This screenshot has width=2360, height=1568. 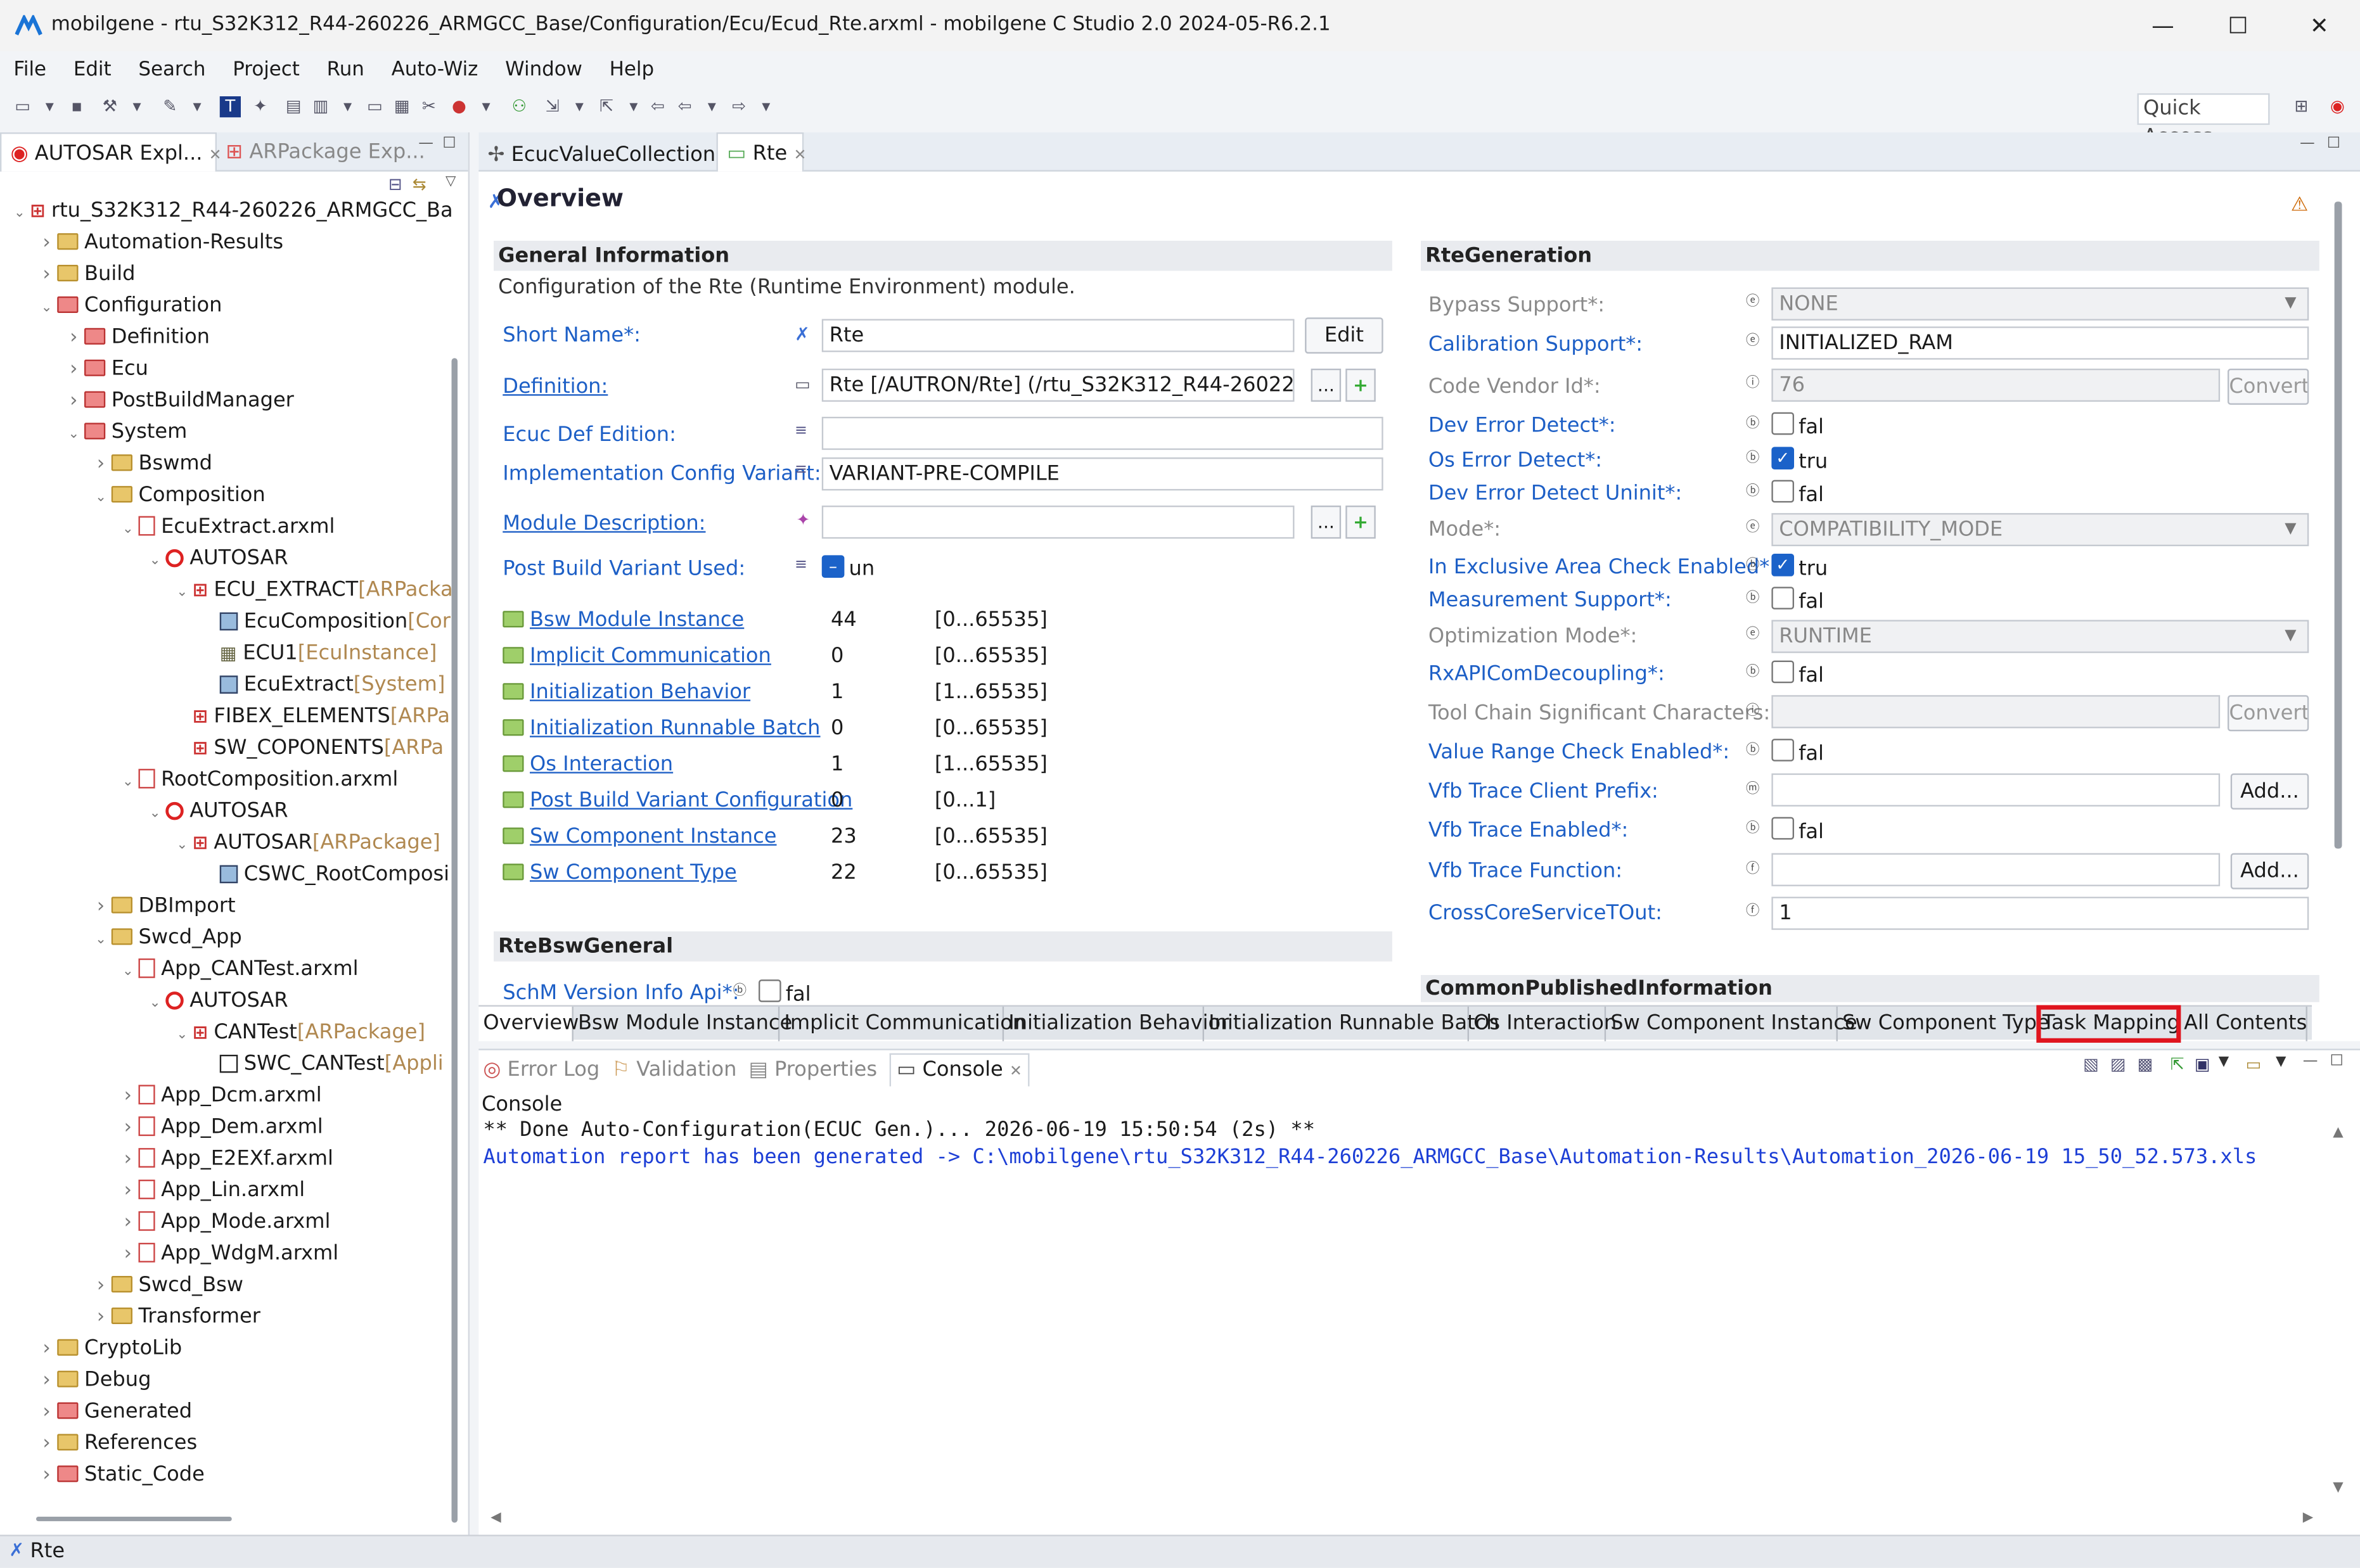 What do you see at coordinates (129, 306) in the screenshot?
I see `tree-item: ⌄ Configuration` at bounding box center [129, 306].